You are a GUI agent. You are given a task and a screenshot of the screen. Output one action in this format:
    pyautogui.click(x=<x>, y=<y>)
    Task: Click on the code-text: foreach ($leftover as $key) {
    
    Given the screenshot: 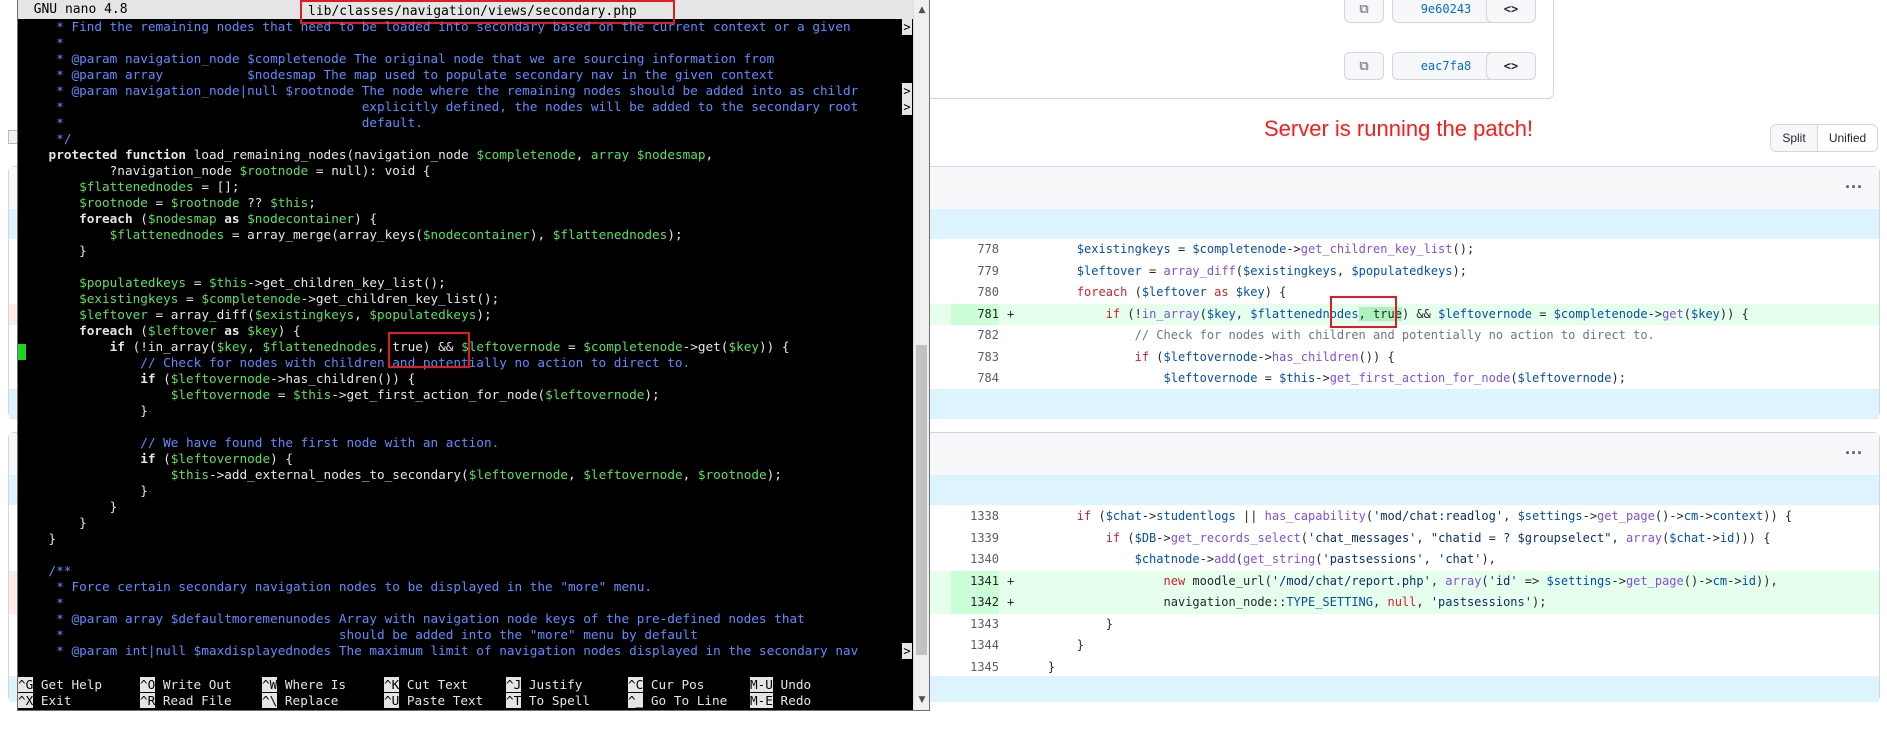 What is the action you would take?
    pyautogui.click(x=1181, y=292)
    